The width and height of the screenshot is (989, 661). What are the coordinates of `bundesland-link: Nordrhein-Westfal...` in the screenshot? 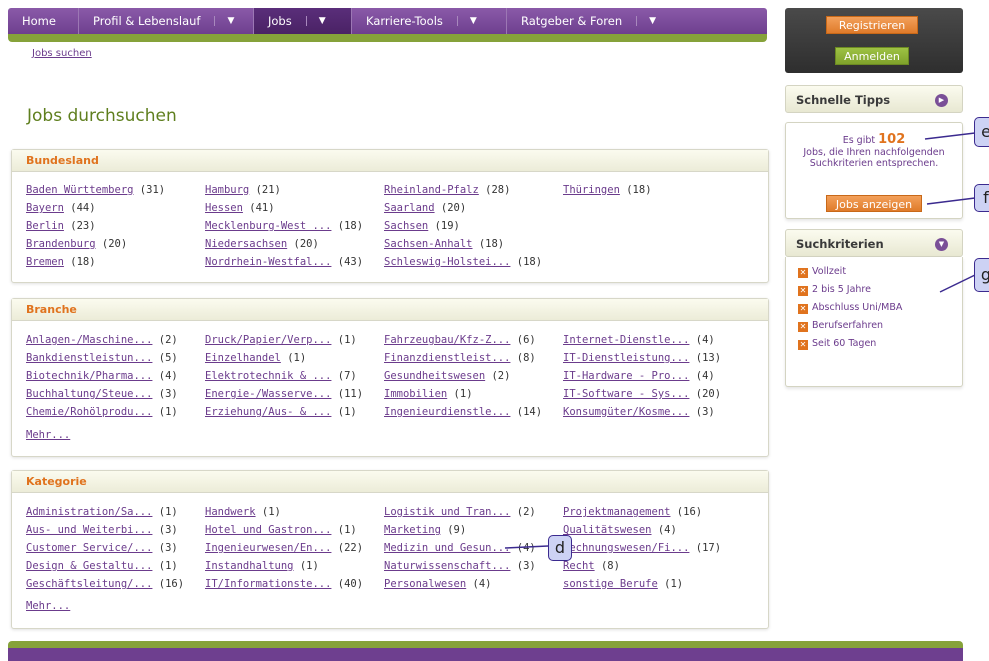 It's located at (268, 262).